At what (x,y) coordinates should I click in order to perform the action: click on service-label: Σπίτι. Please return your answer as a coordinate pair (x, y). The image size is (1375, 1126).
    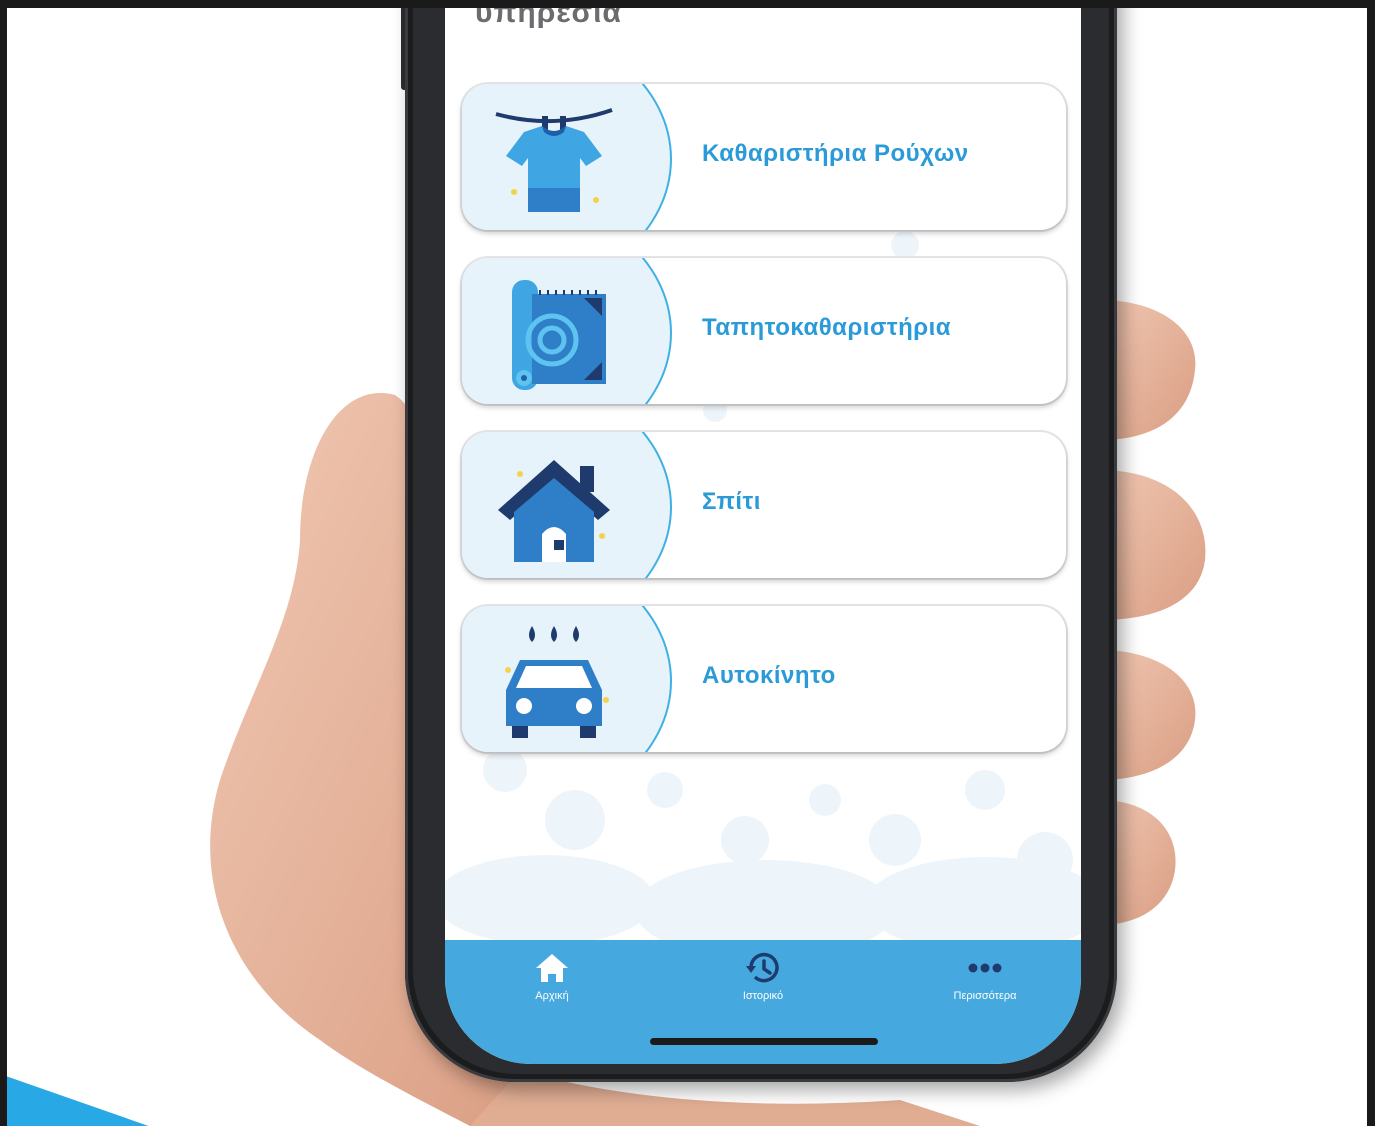
    Looking at the image, I should click on (731, 501).